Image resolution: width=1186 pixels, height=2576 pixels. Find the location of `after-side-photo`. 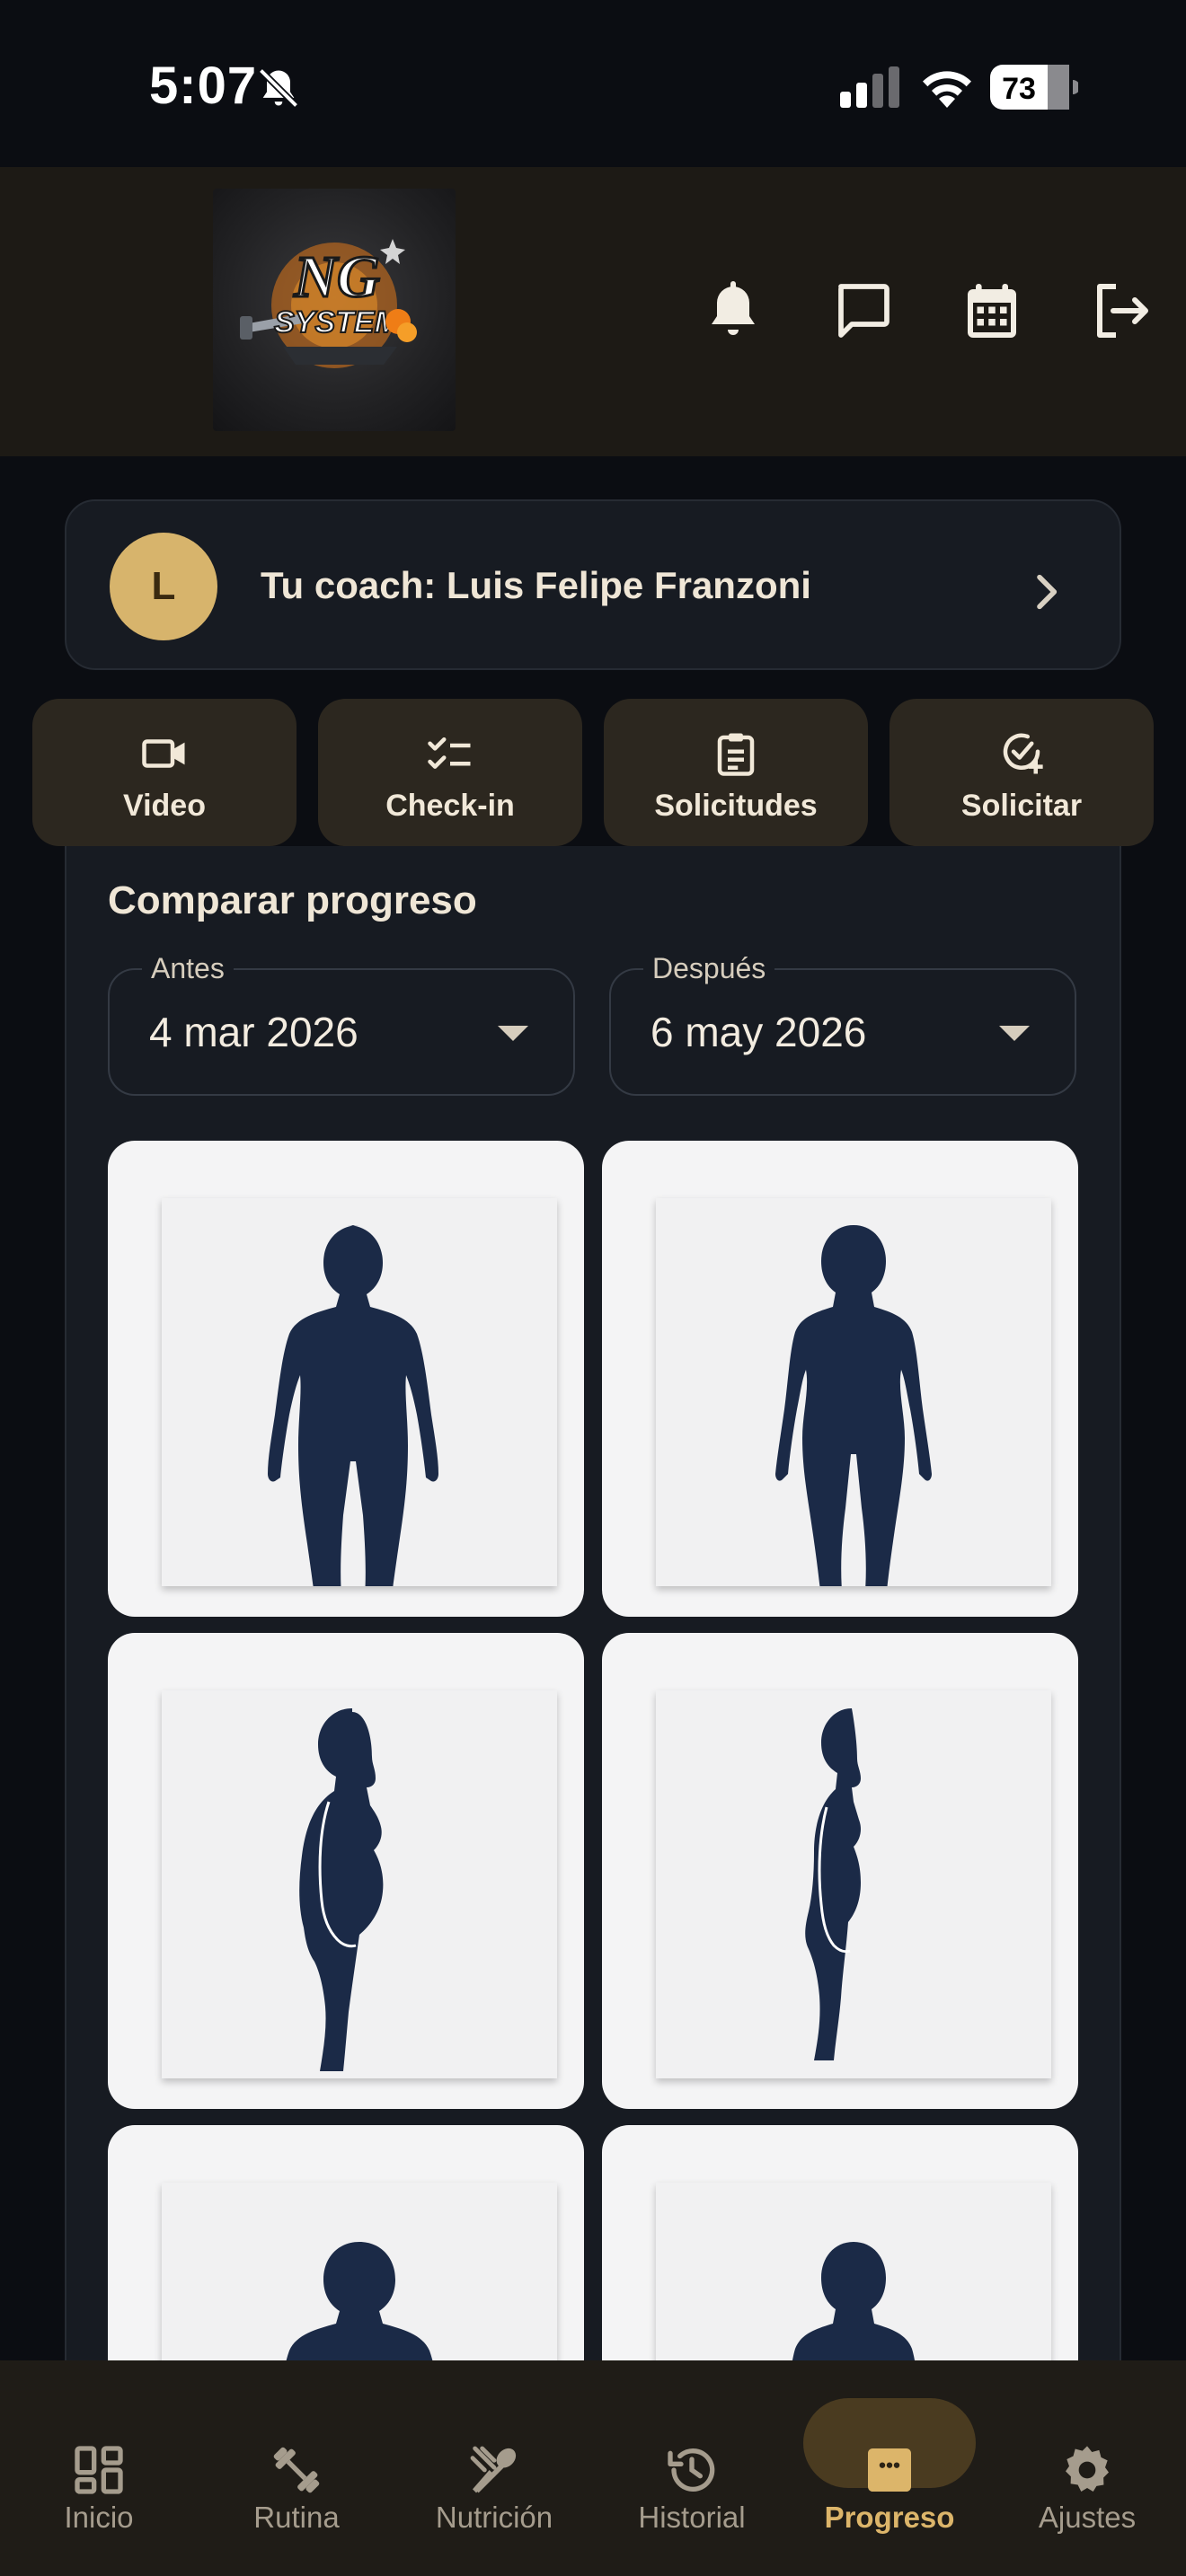

after-side-photo is located at coordinates (840, 1871).